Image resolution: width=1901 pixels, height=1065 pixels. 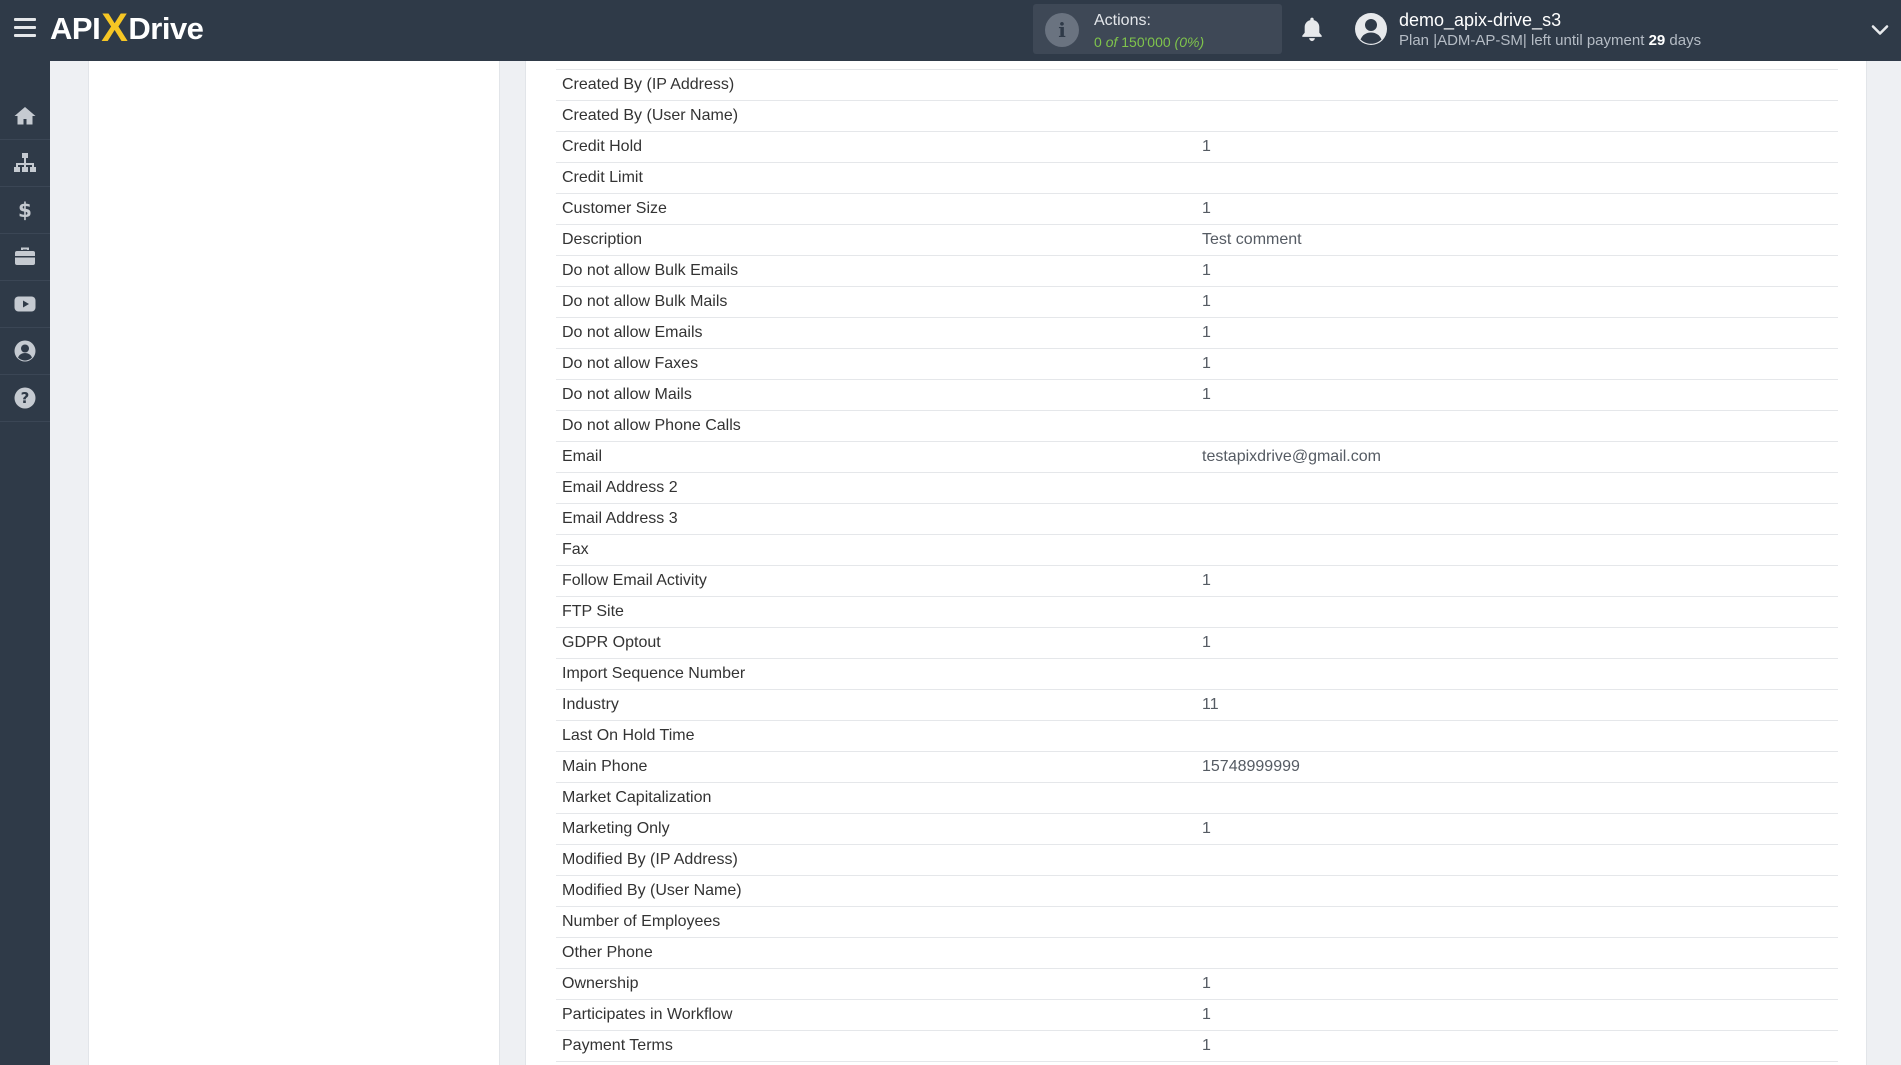 I want to click on field-label: Participates in Workflow, so click(x=876, y=1015).